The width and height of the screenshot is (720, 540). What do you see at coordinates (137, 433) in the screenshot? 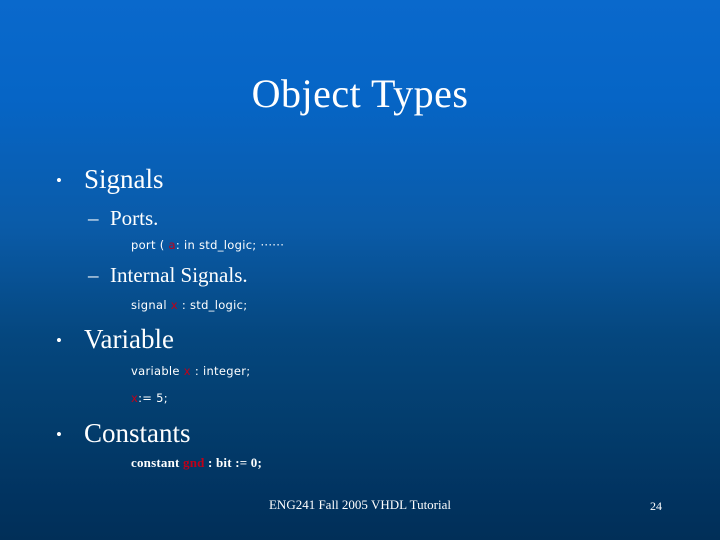
I see `bullet-constants-label: Constants` at bounding box center [137, 433].